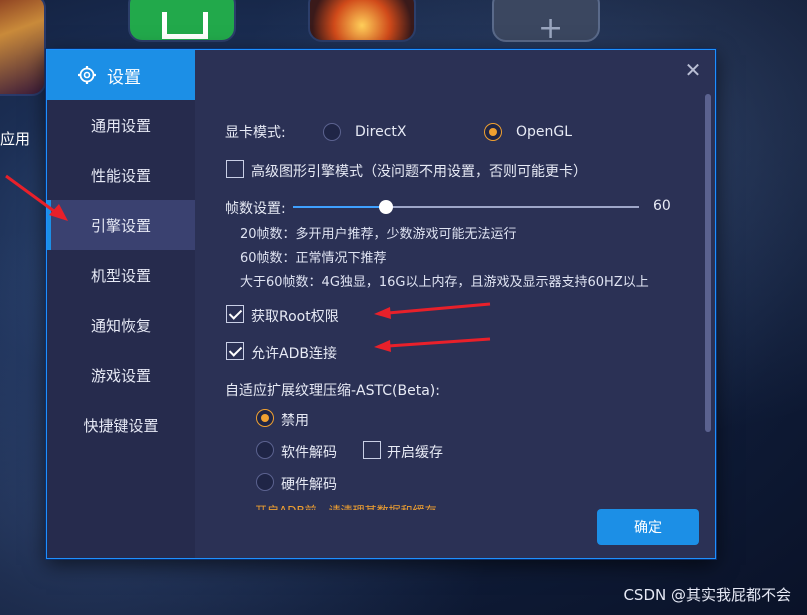 This screenshot has width=807, height=615. I want to click on radio-astc-disabled, so click(265, 418).